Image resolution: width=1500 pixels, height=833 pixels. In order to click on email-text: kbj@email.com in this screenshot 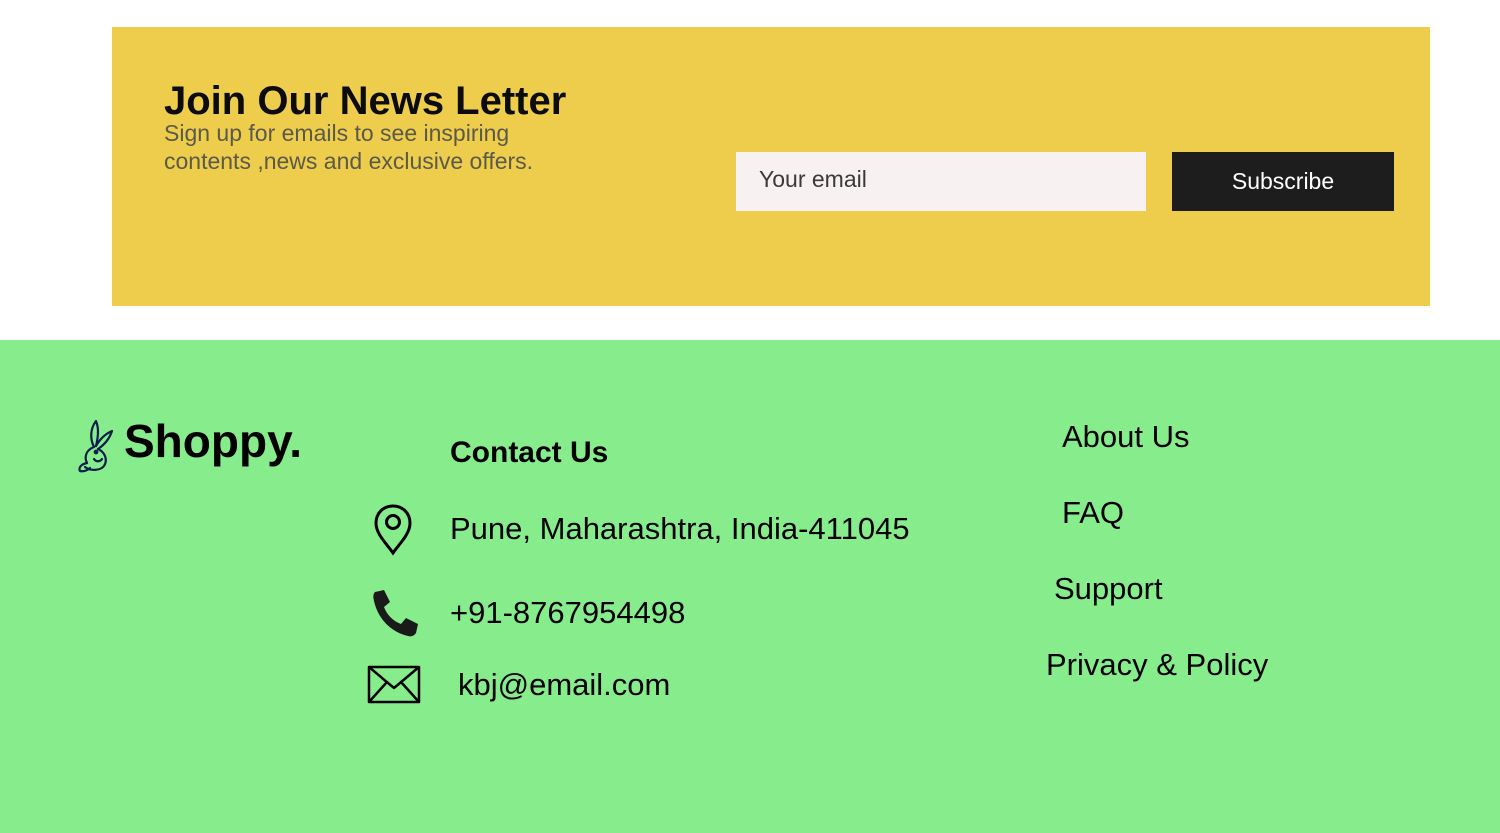, I will do `click(564, 684)`.